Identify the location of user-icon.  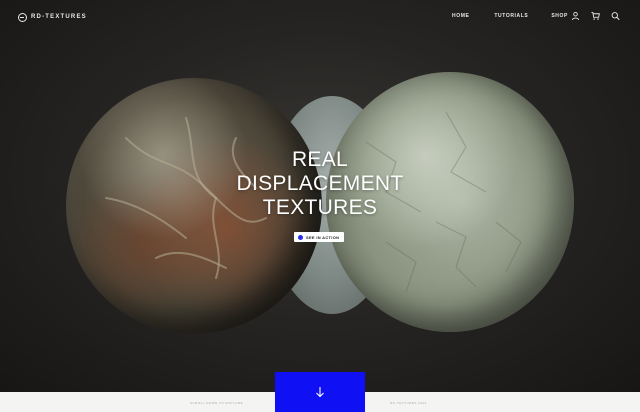
(575, 16).